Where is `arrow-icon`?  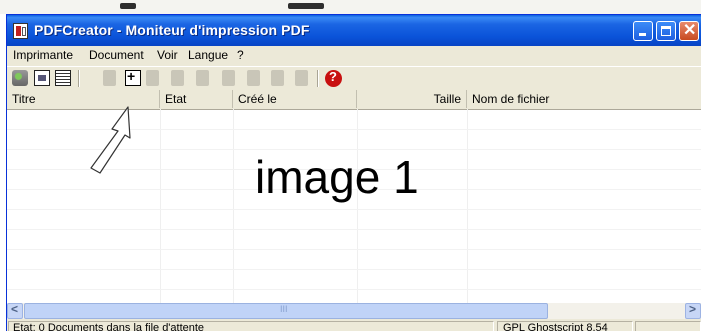 arrow-icon is located at coordinates (110, 140).